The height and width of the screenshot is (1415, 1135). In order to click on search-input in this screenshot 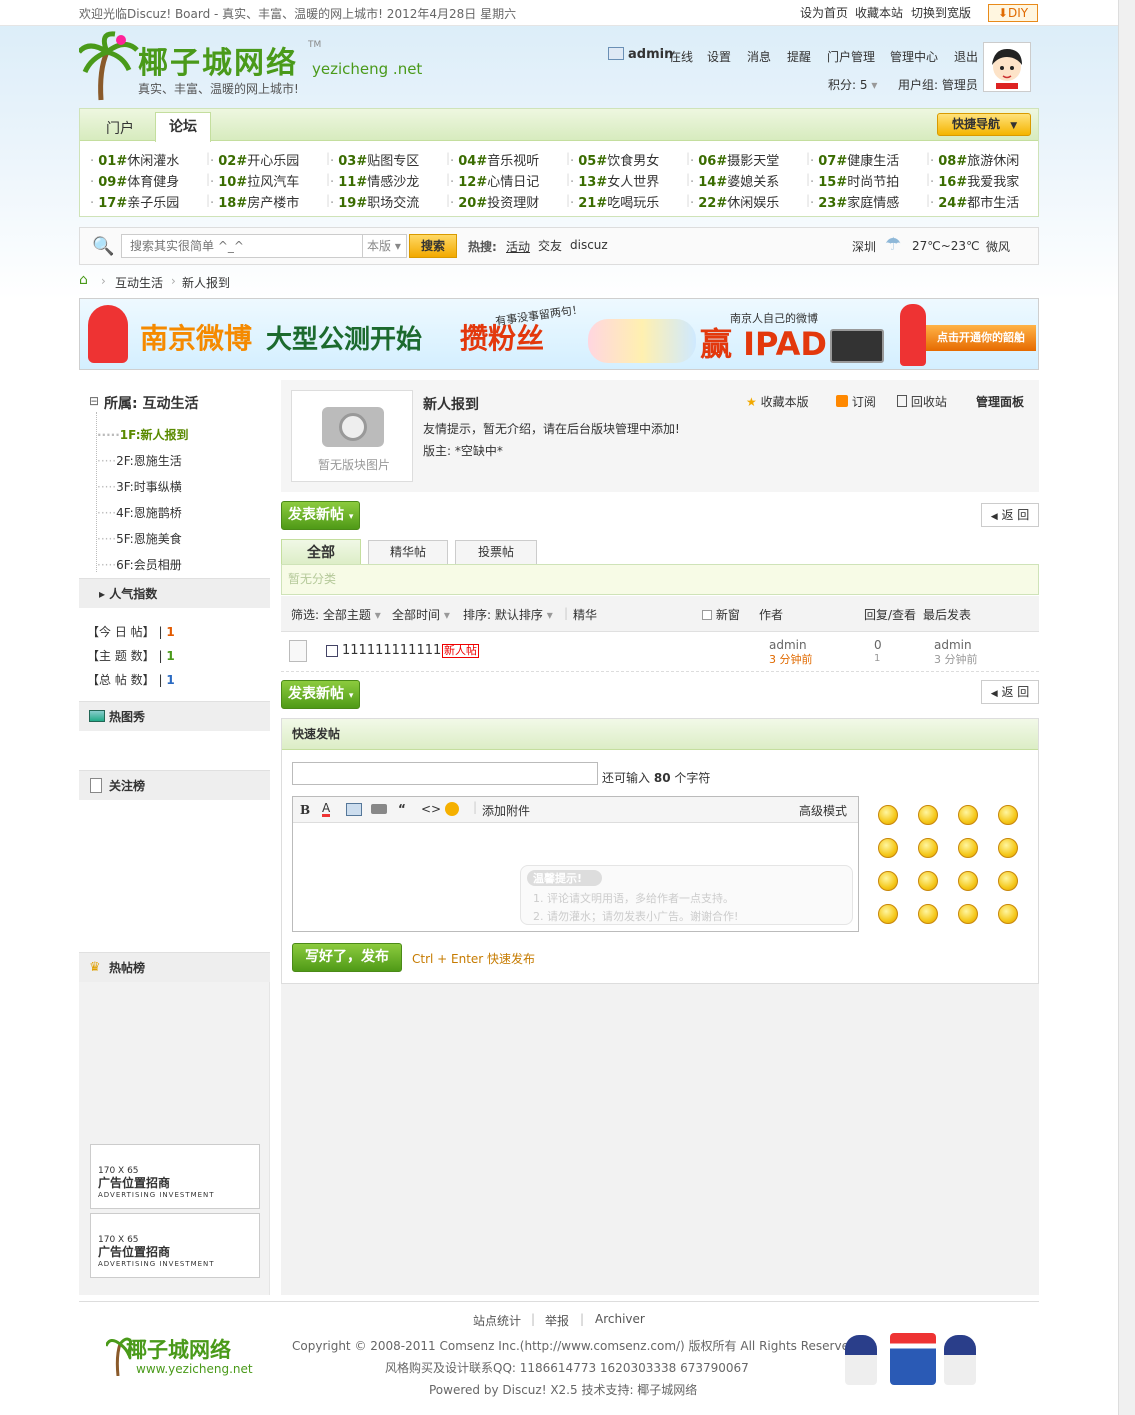, I will do `click(242, 246)`.